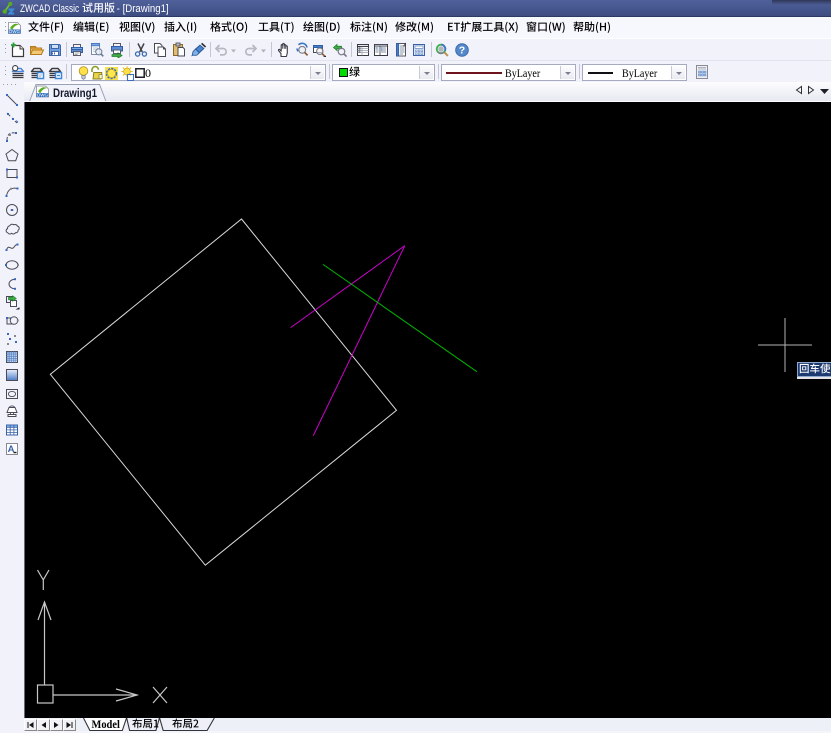 The width and height of the screenshot is (831, 733). Describe the element at coordinates (10, 449) in the screenshot. I see `svg-text: A` at that location.